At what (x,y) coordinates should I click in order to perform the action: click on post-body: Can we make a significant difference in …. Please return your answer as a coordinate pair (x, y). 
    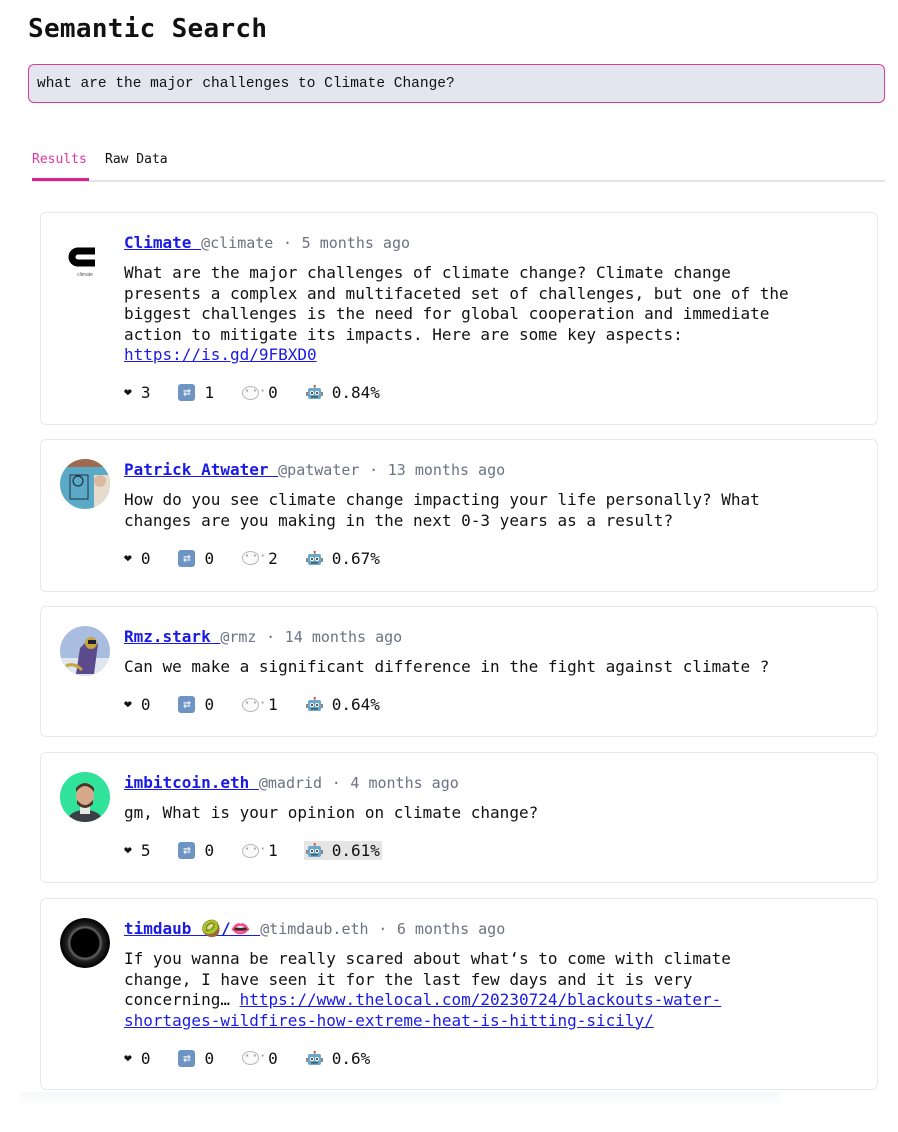
    Looking at the image, I should click on (447, 666).